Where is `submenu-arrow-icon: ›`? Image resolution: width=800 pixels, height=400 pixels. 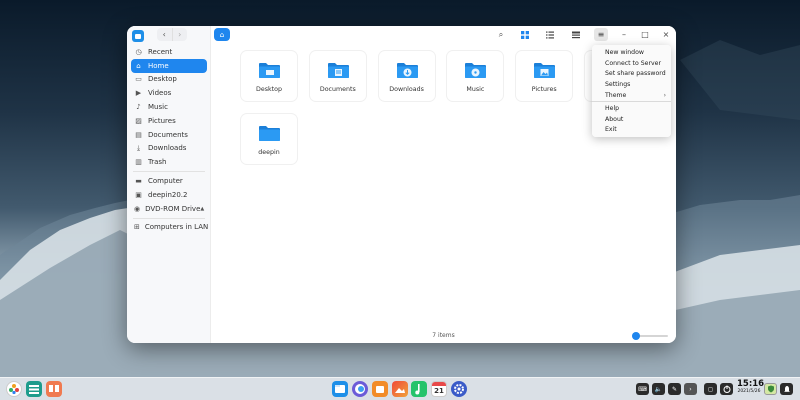 submenu-arrow-icon: › is located at coordinates (664, 96).